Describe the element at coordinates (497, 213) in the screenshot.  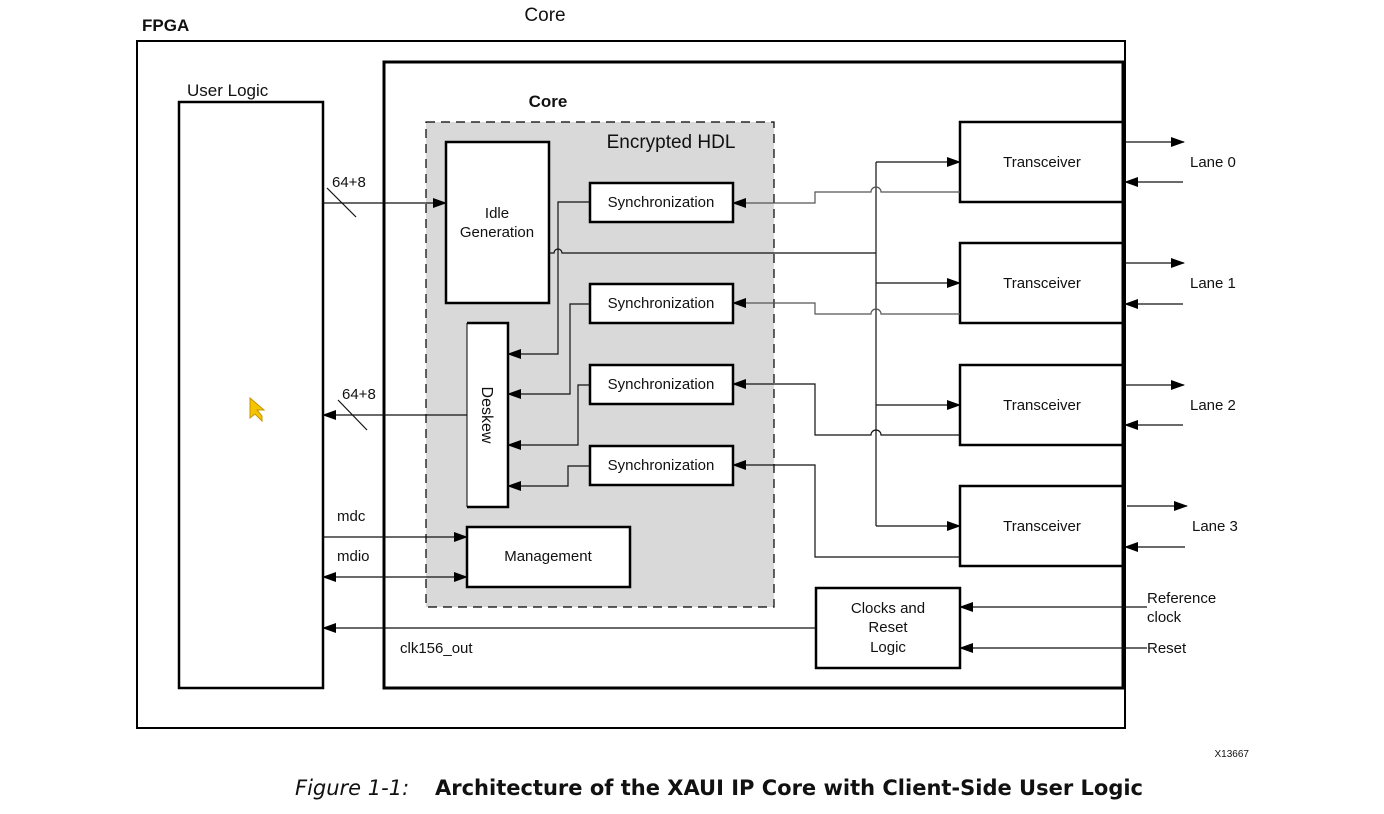
I see `idle-generation-line1: Idle` at that location.